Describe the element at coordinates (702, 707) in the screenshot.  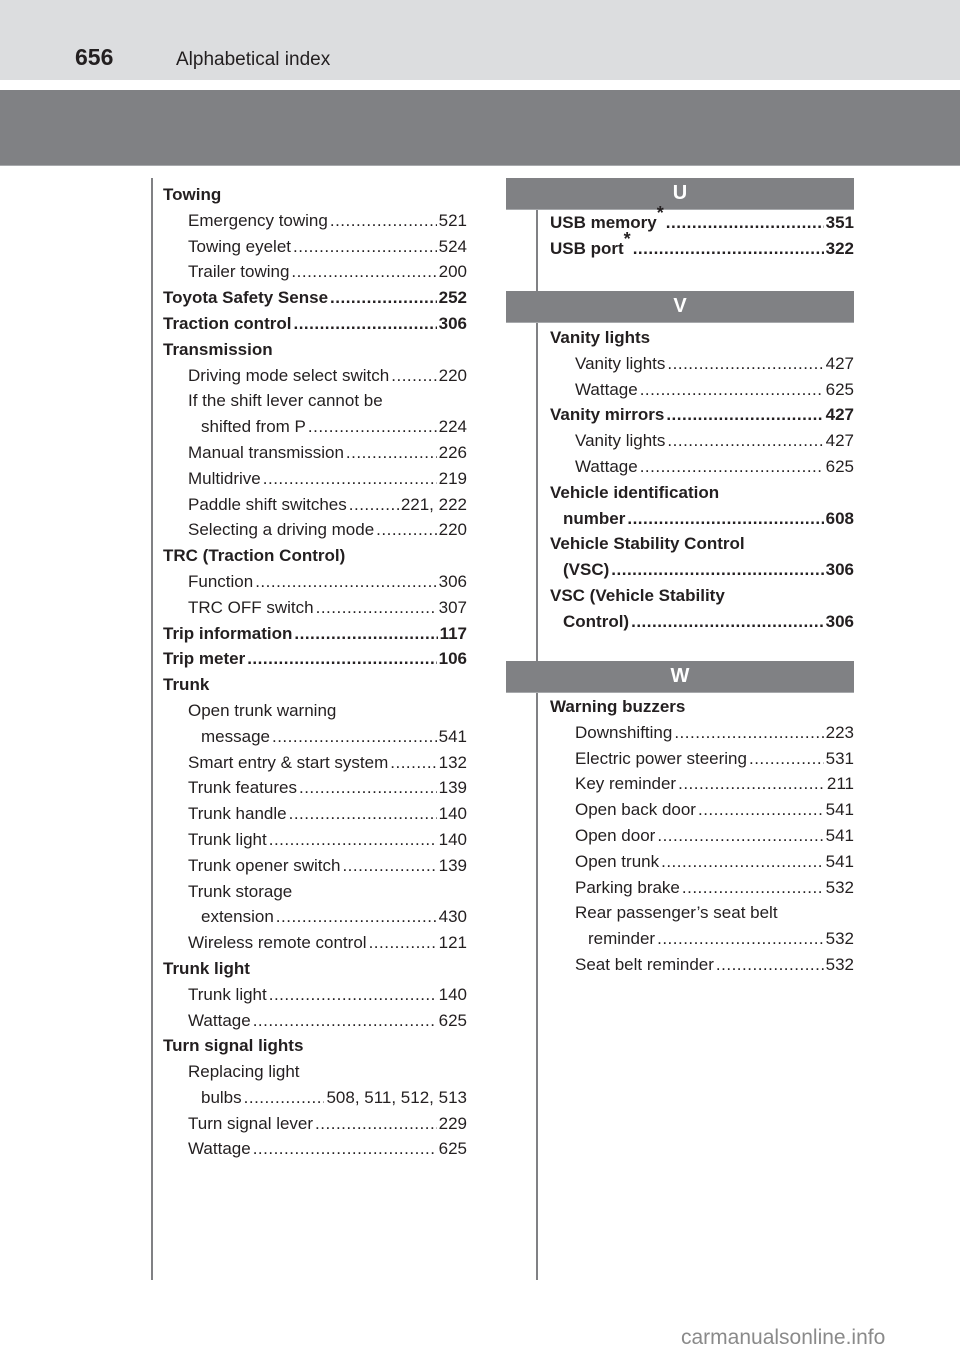
I see `index-entry: Warning buzzers` at that location.